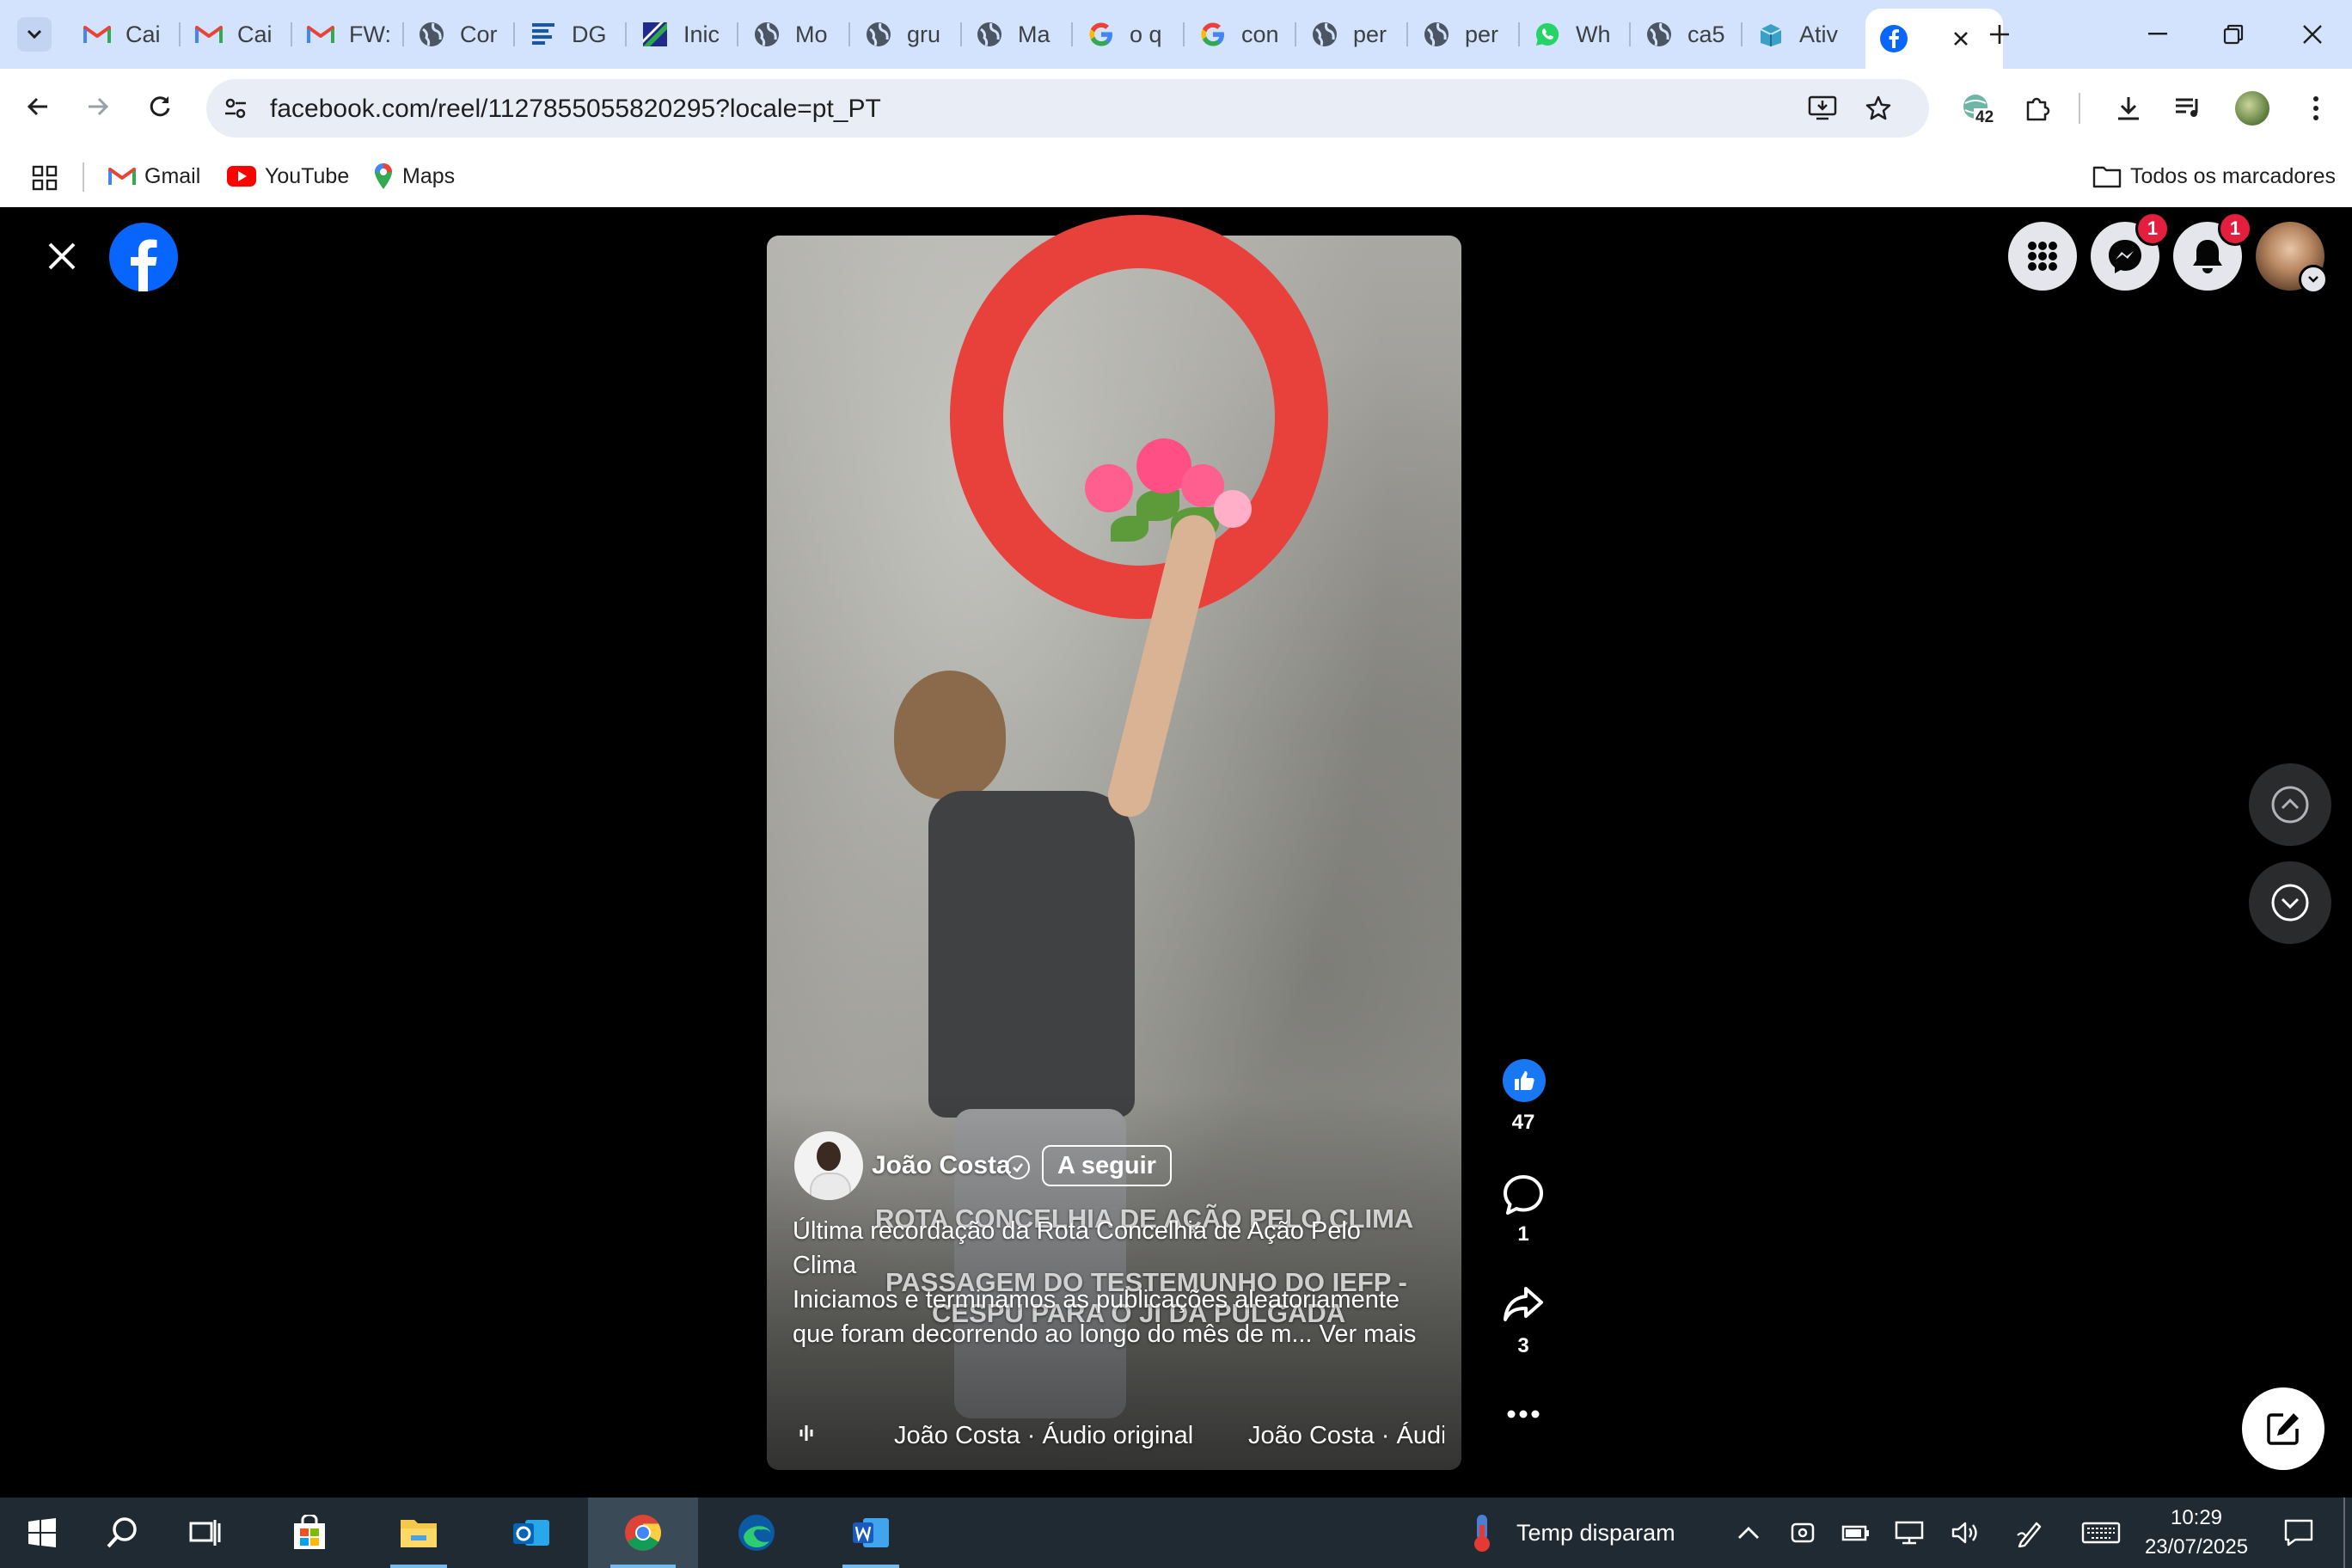 This screenshot has width=2352, height=1568. What do you see at coordinates (1802, 1533) in the screenshot?
I see `tray-meet-button` at bounding box center [1802, 1533].